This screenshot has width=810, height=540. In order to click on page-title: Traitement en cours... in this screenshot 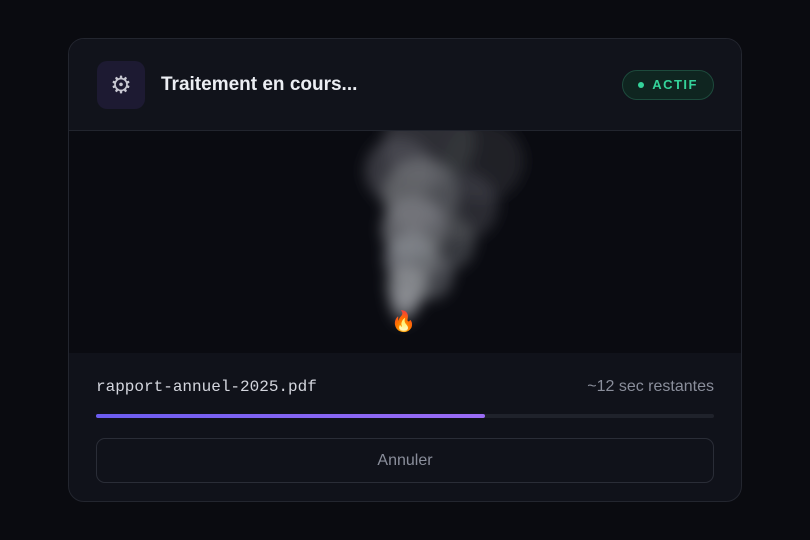, I will do `click(259, 84)`.